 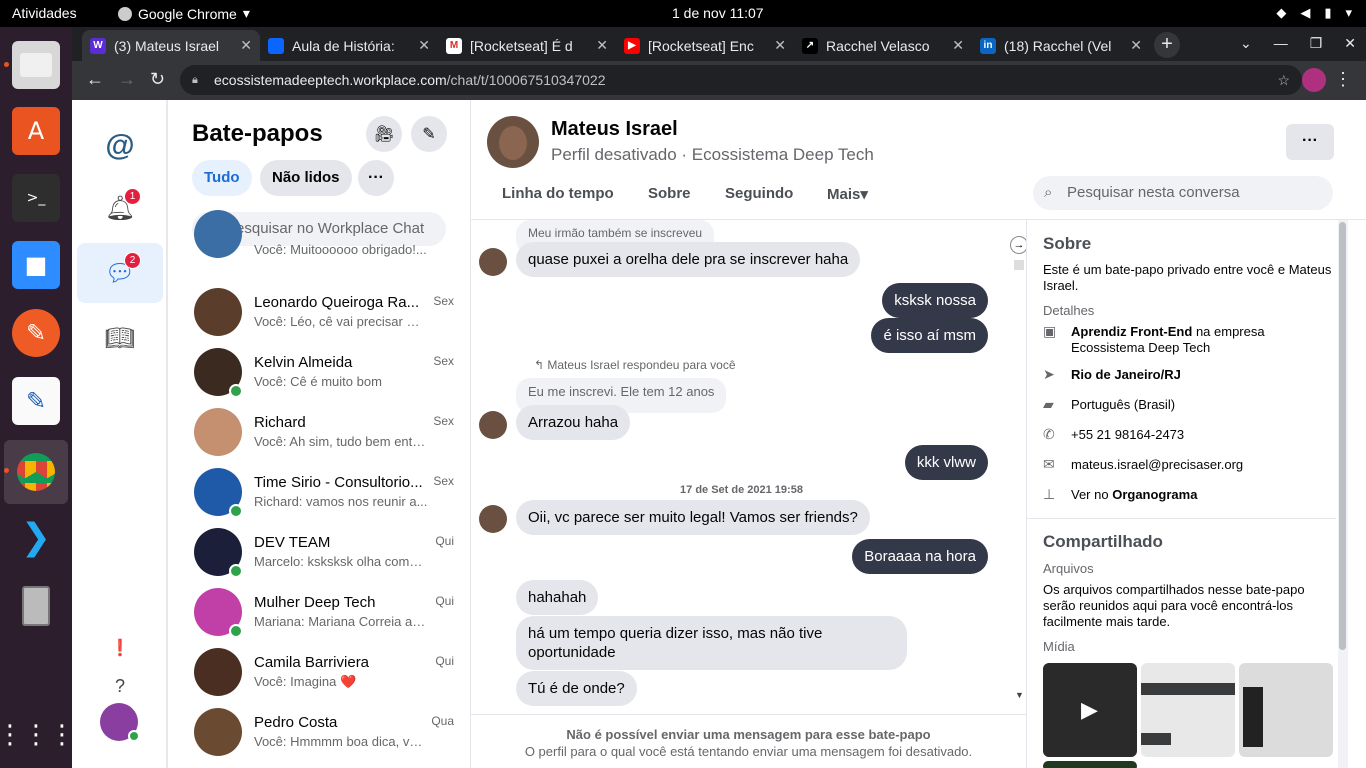 I want to click on conversation-item: Camila Barriviera Qui Você: Imagina ❤️, so click(x=323, y=678).